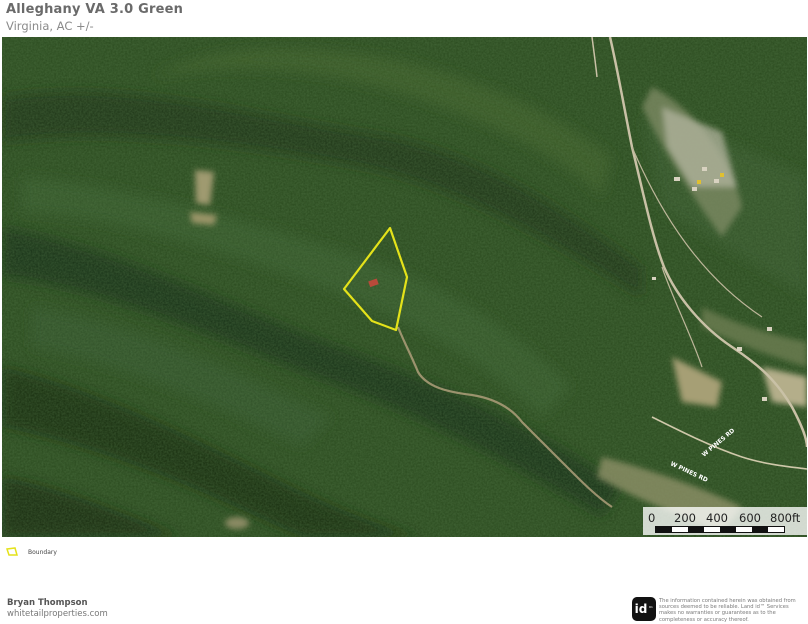  I want to click on scale-bar: 0 200 400 600 800ft, so click(725, 521).